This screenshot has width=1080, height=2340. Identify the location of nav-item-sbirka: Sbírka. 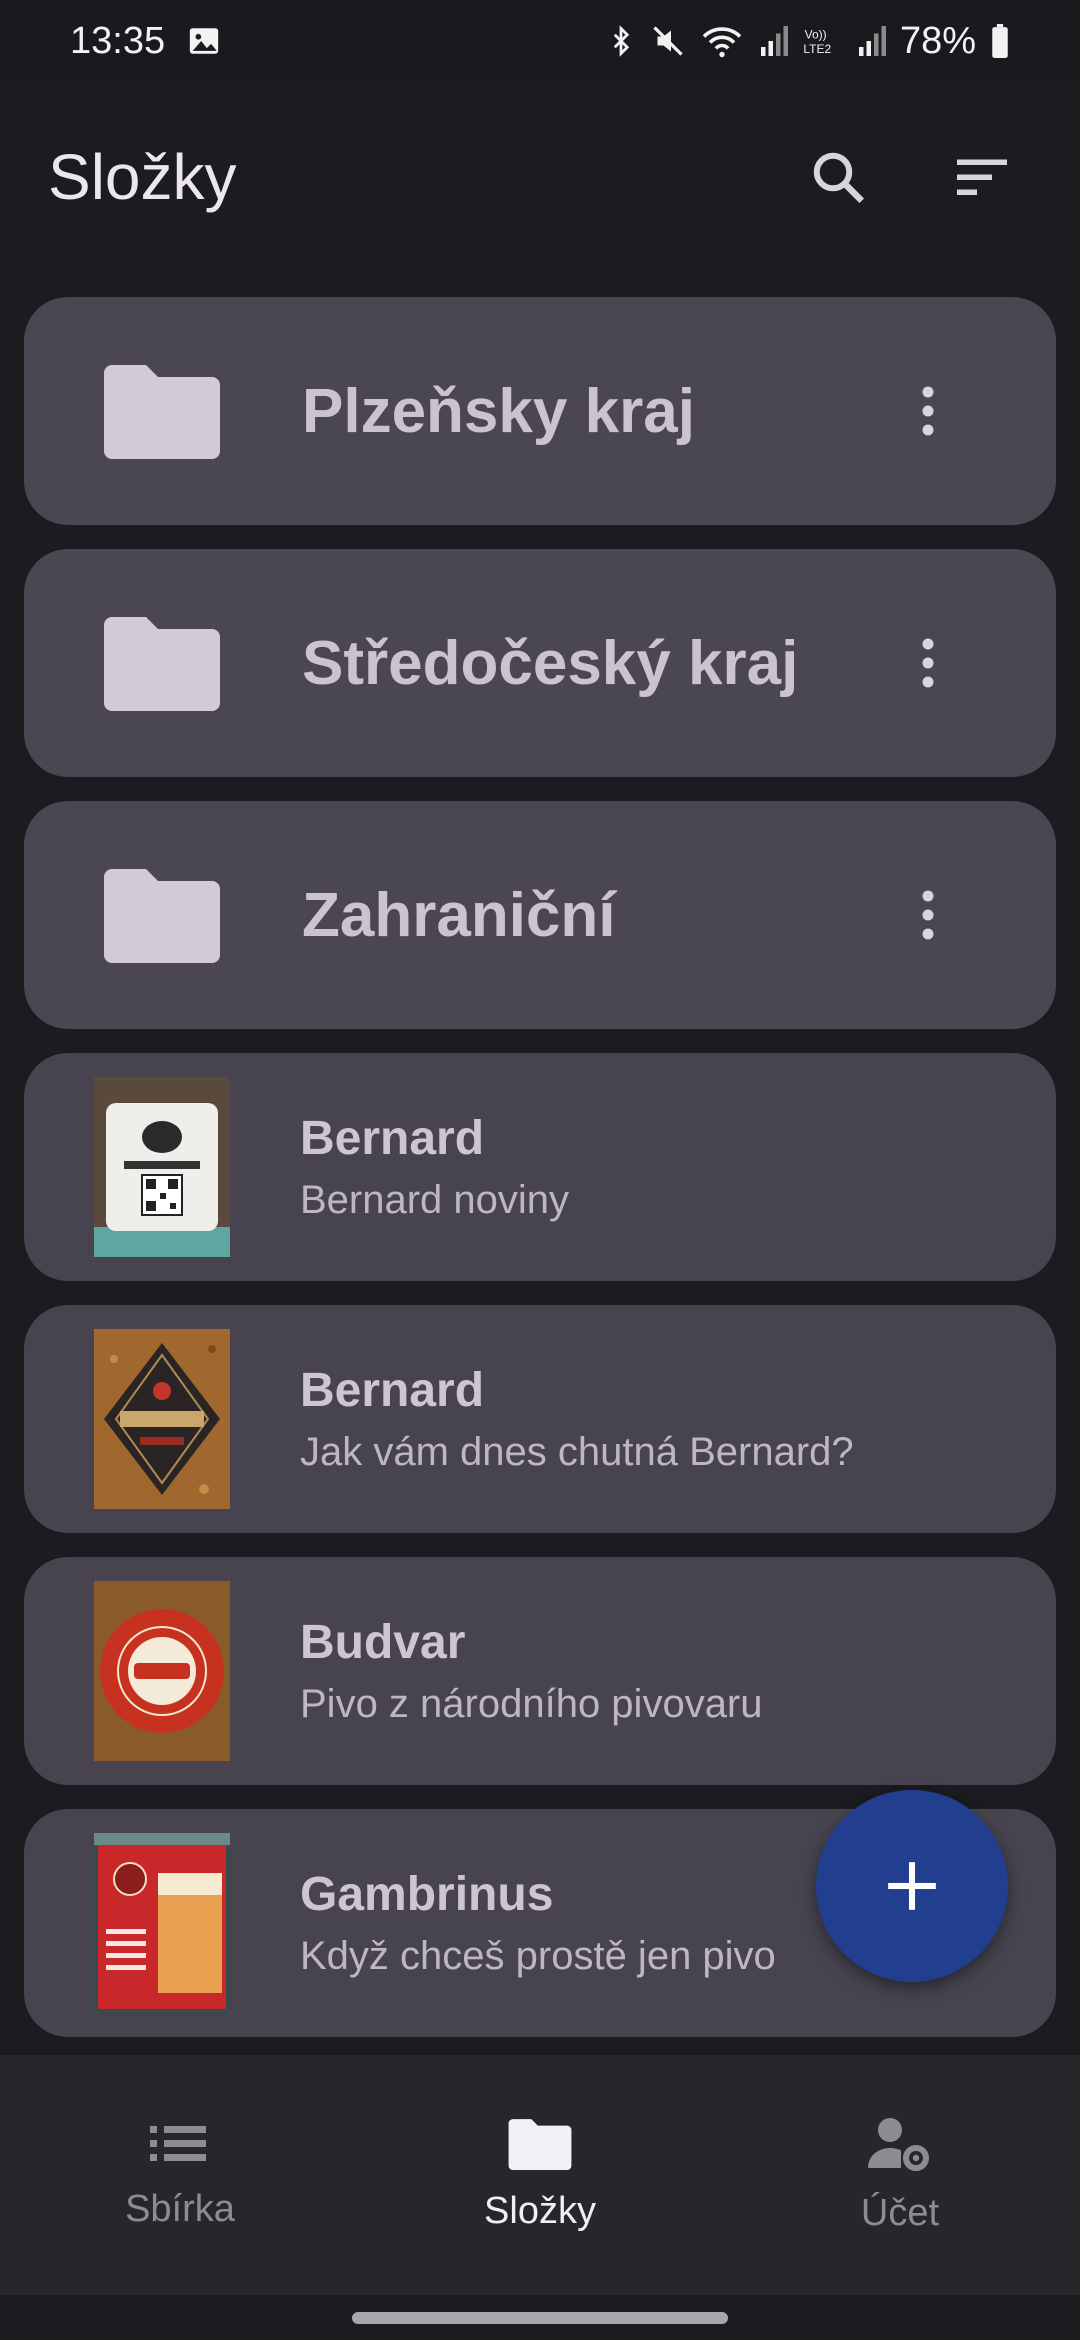
(180, 2175).